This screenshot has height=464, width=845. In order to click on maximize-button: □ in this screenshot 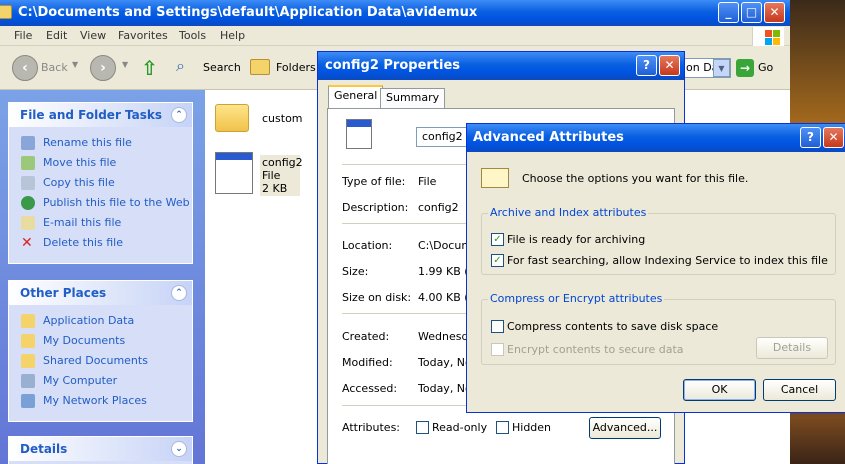, I will do `click(751, 12)`.